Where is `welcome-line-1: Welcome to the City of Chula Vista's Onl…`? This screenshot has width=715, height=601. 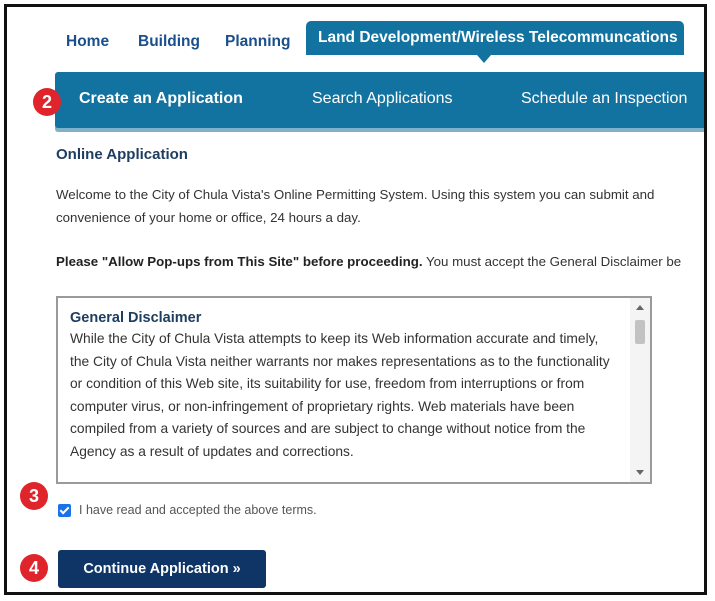
welcome-line-1: Welcome to the City of Chula Vista's Onl… is located at coordinates (355, 194).